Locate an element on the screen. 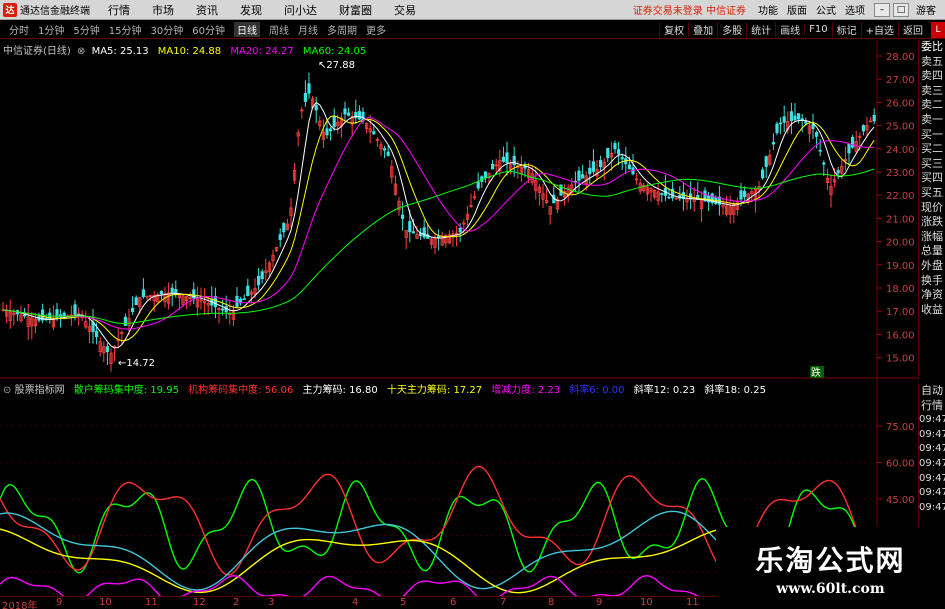  period-monthly: 月线 is located at coordinates (308, 29).